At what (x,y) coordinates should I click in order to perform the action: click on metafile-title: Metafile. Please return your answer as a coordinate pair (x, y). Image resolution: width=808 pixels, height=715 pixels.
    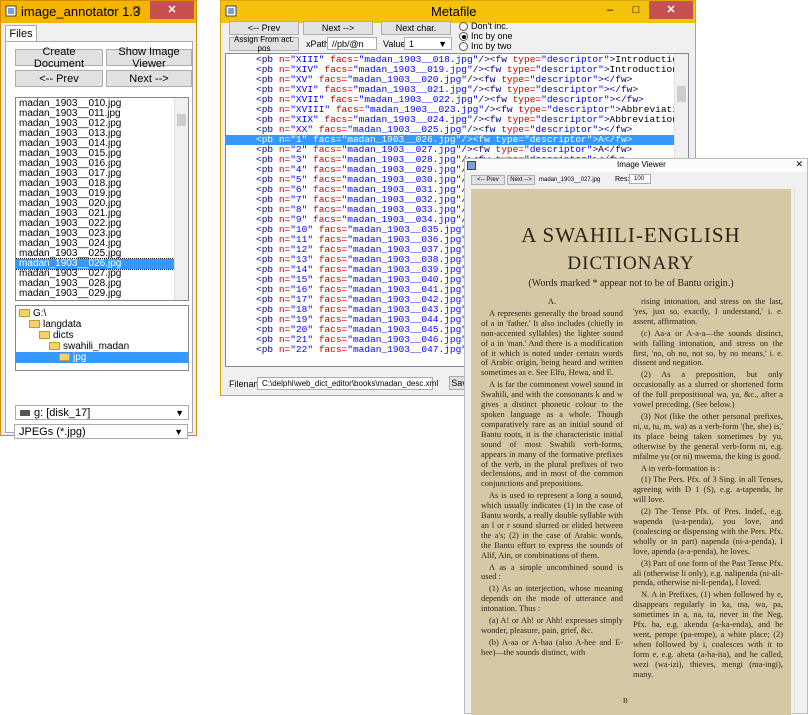
    Looking at the image, I should click on (454, 11).